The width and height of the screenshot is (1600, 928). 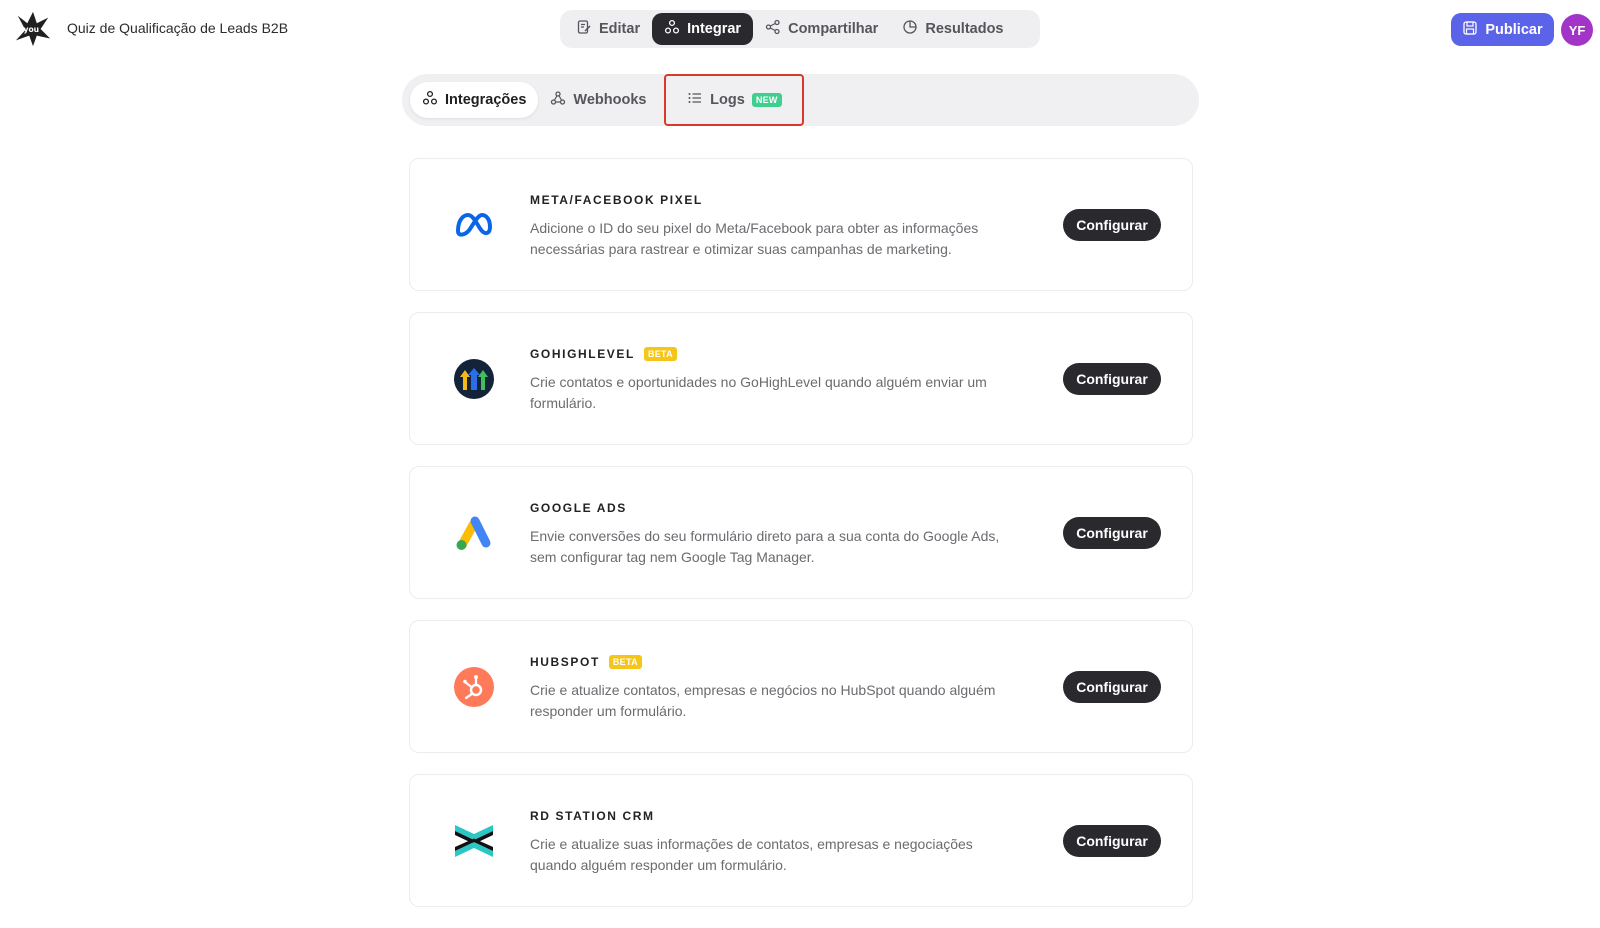 What do you see at coordinates (584, 29) in the screenshot?
I see `edit-icon` at bounding box center [584, 29].